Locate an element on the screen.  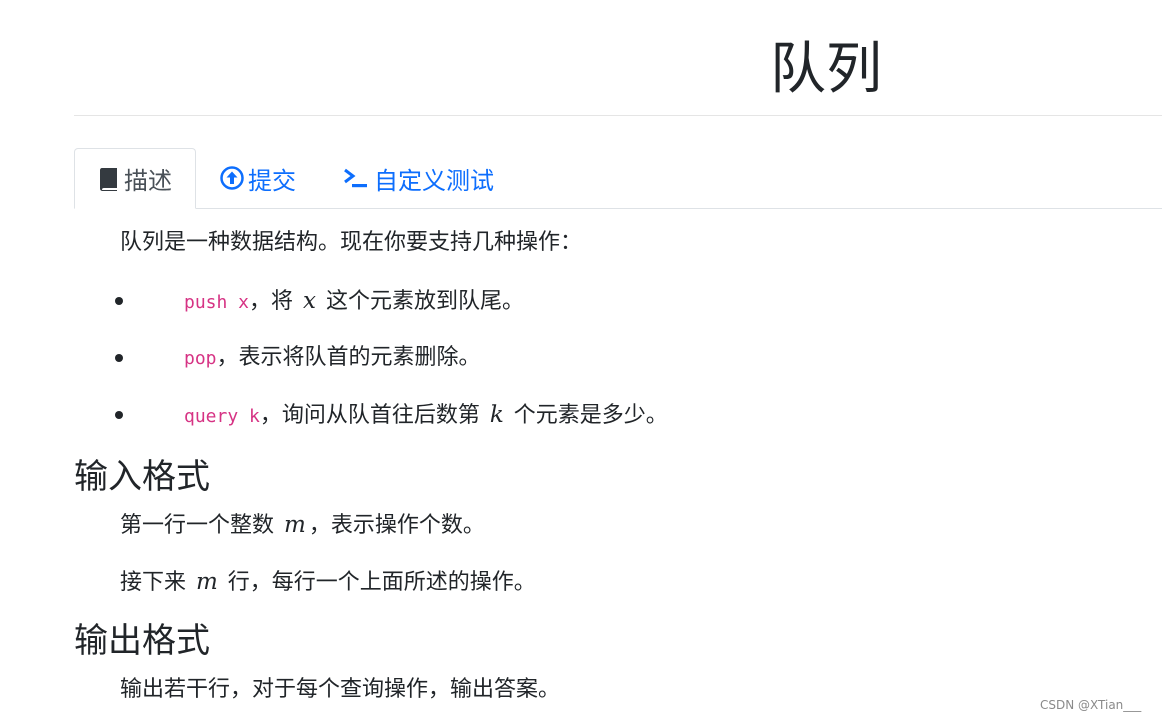
watermark: CSDN @XTian___ is located at coordinates (1091, 705).